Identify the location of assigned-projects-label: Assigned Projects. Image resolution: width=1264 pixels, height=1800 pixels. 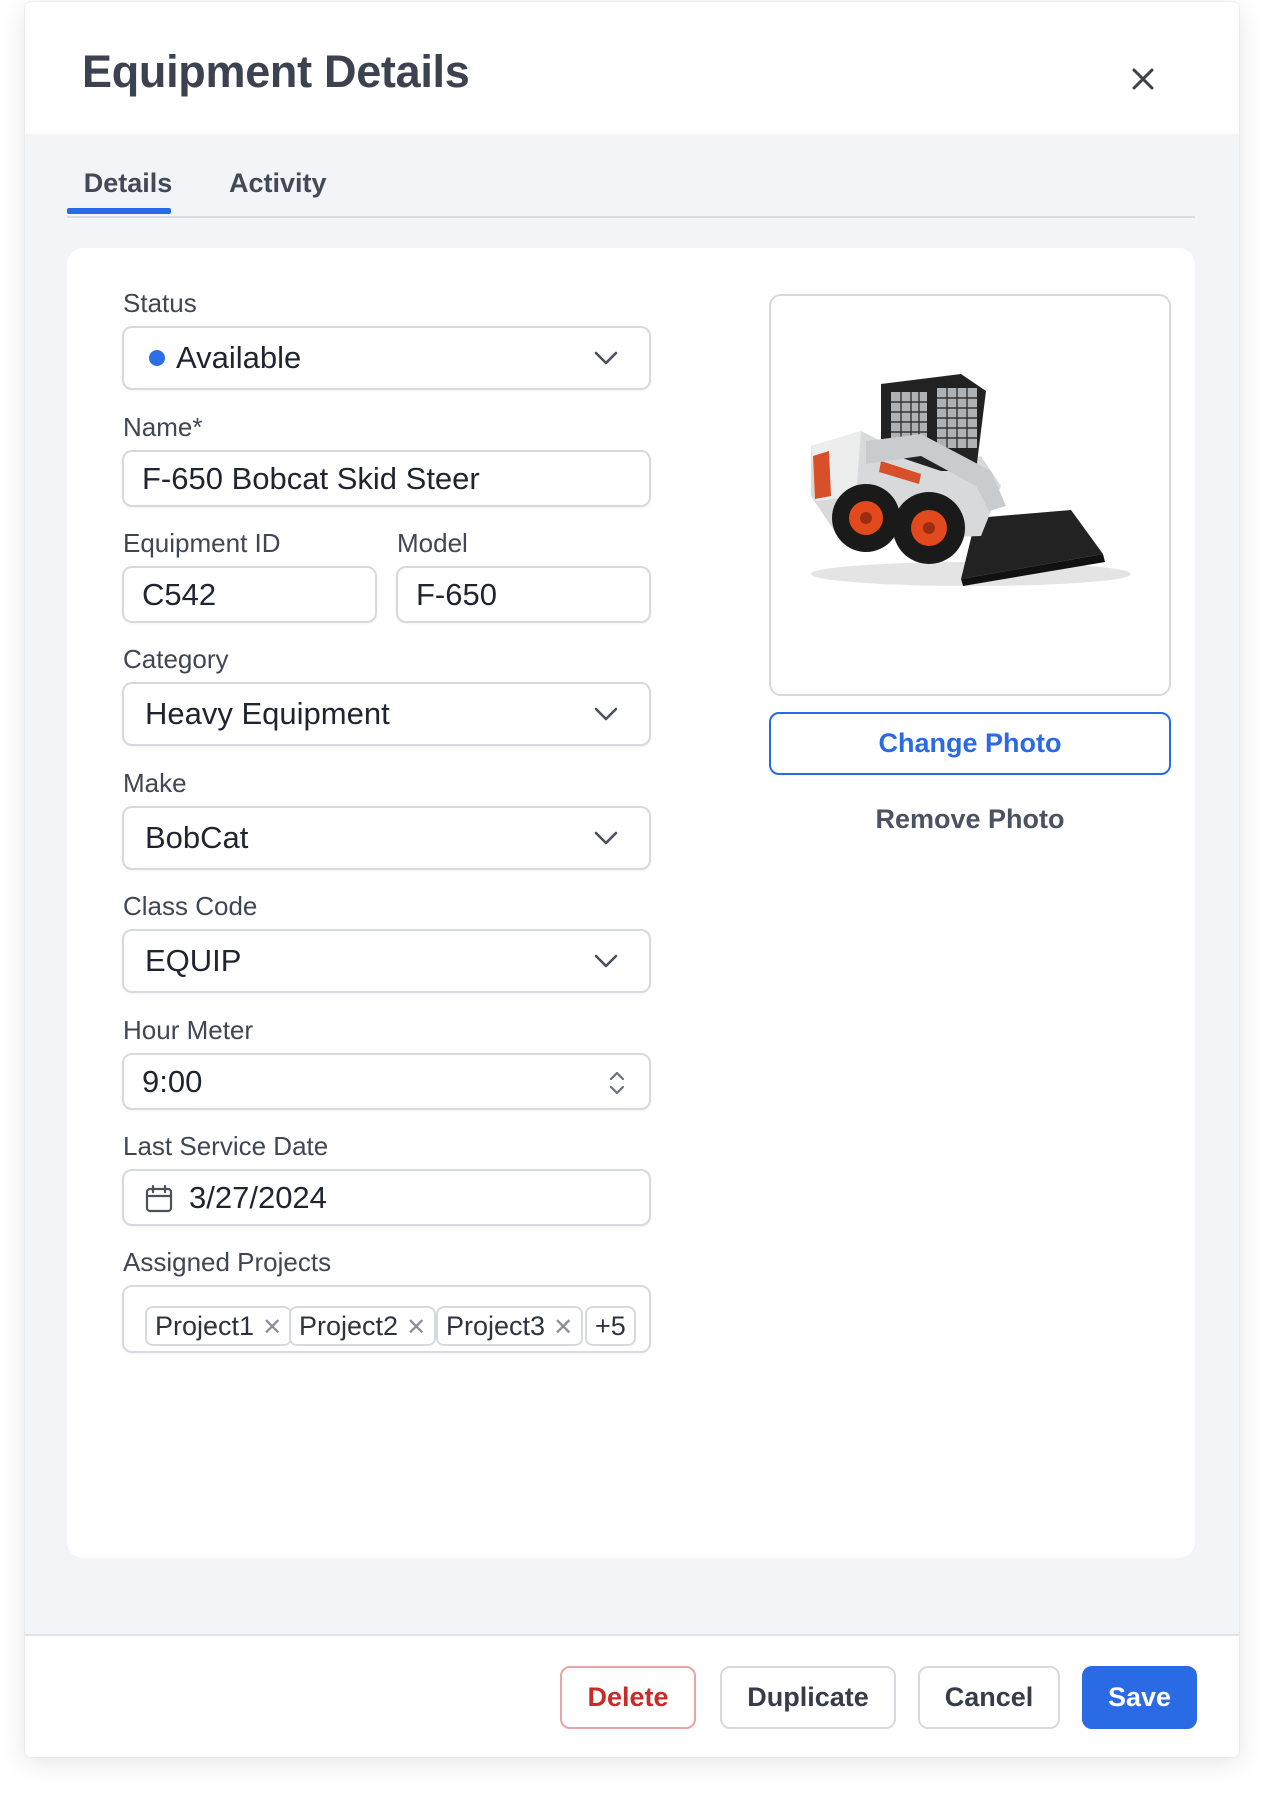
(227, 1262).